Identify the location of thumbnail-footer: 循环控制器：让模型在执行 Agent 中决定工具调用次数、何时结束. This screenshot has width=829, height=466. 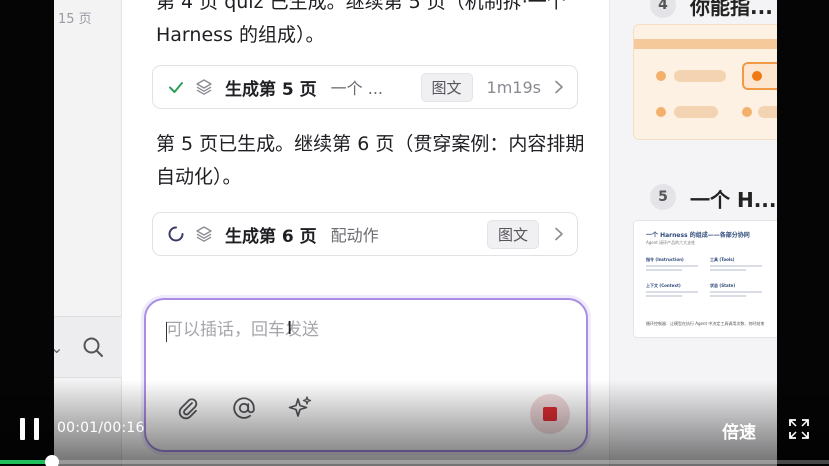
(705, 323).